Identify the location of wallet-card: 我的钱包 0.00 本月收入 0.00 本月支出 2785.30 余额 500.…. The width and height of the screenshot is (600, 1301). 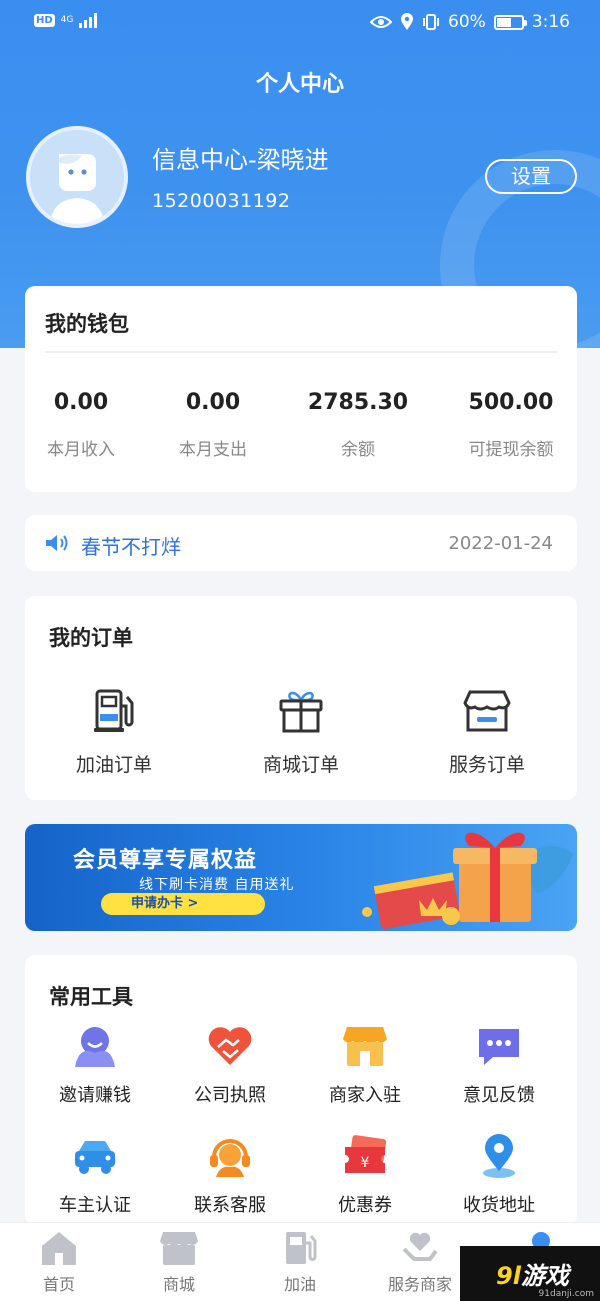
(301, 389).